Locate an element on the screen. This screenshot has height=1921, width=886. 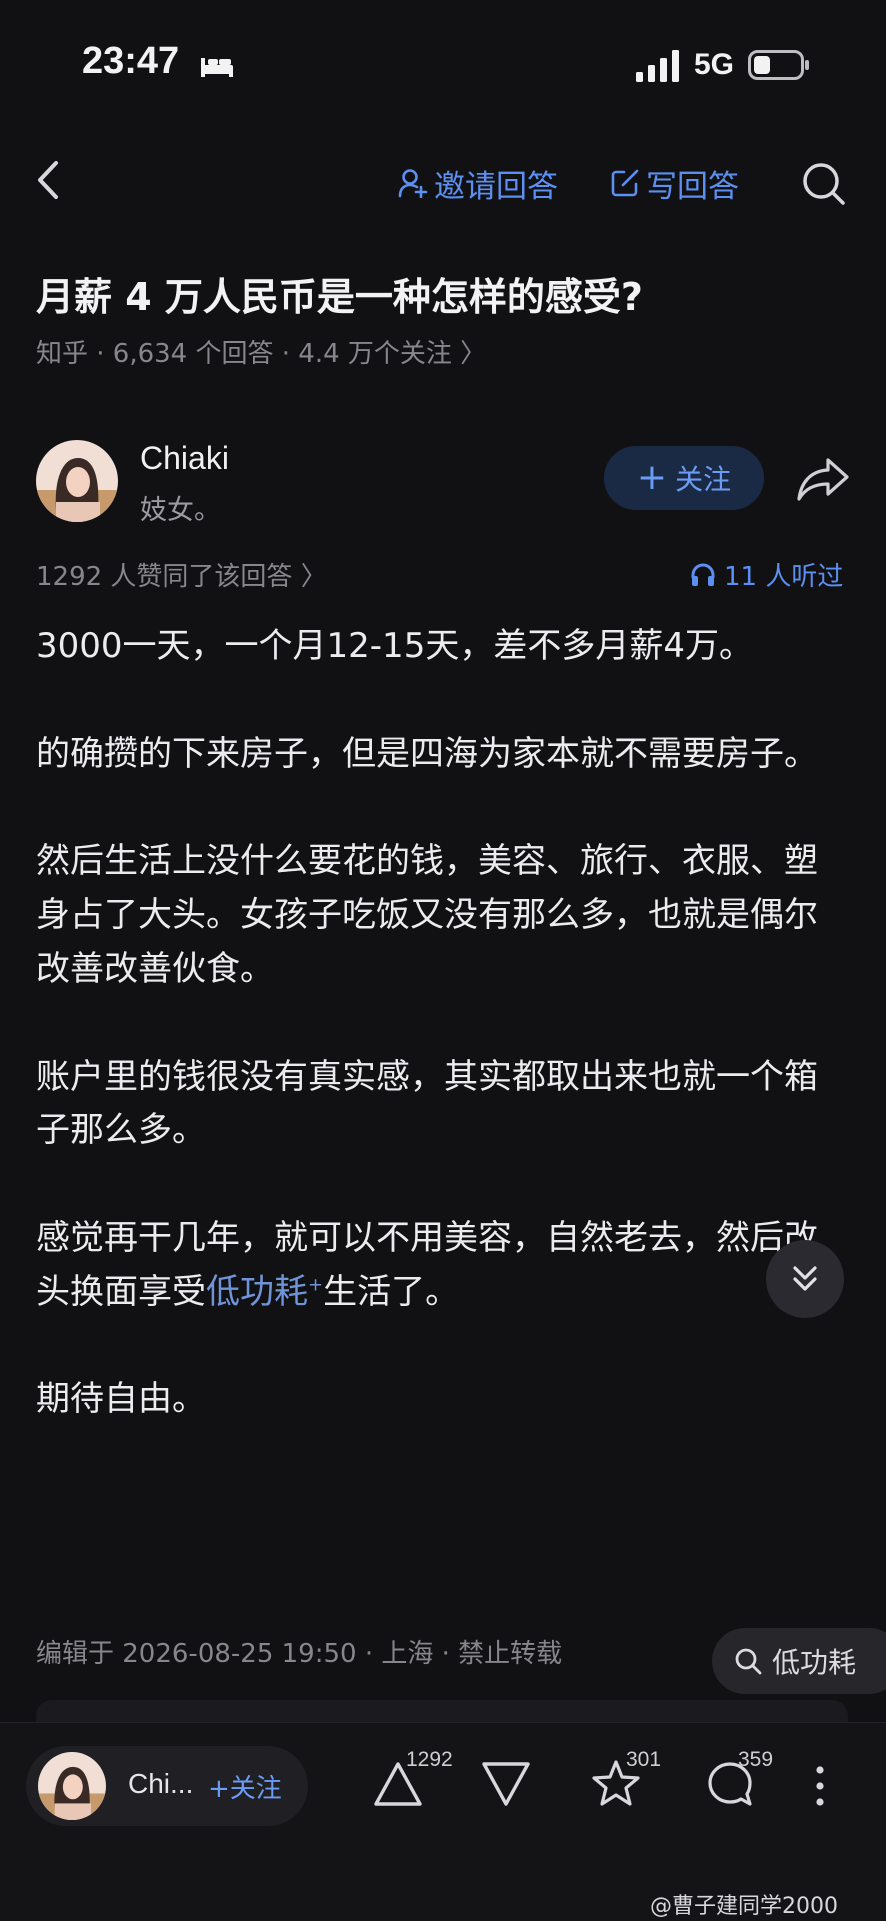
keyword-link: 低功耗+ is located at coordinates (264, 1292).